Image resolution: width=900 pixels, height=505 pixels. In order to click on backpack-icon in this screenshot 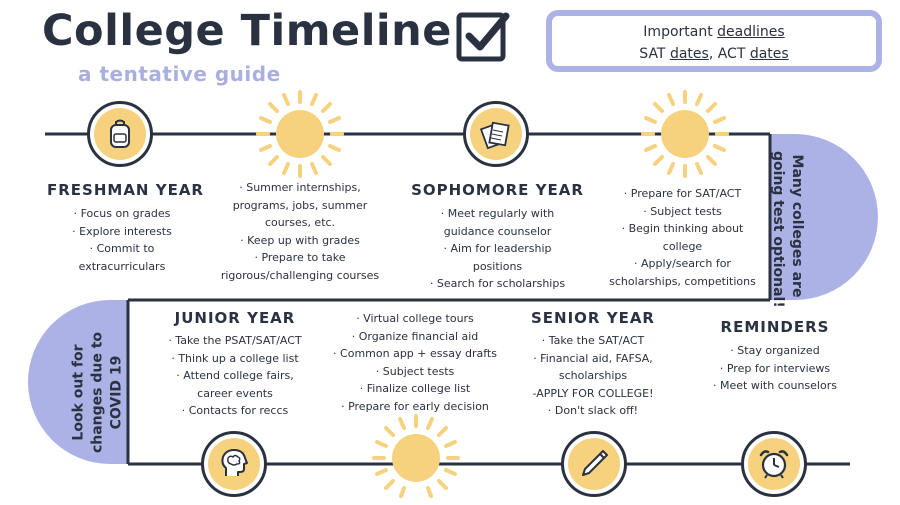, I will do `click(120, 133)`.